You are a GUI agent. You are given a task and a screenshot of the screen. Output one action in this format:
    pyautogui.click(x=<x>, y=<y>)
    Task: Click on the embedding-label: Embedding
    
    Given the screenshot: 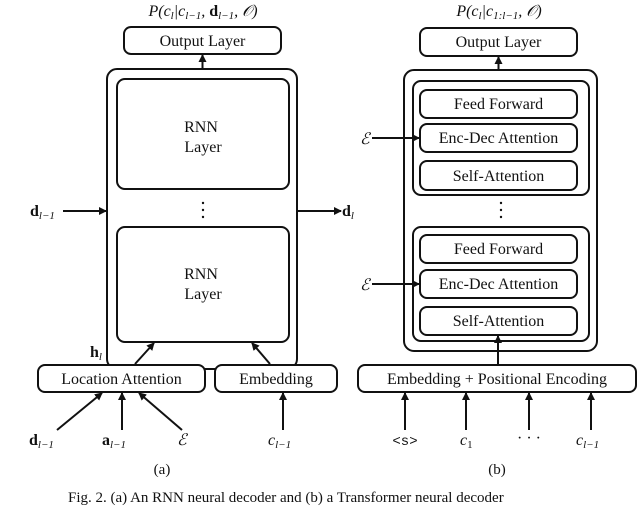 What is the action you would take?
    pyautogui.click(x=276, y=379)
    